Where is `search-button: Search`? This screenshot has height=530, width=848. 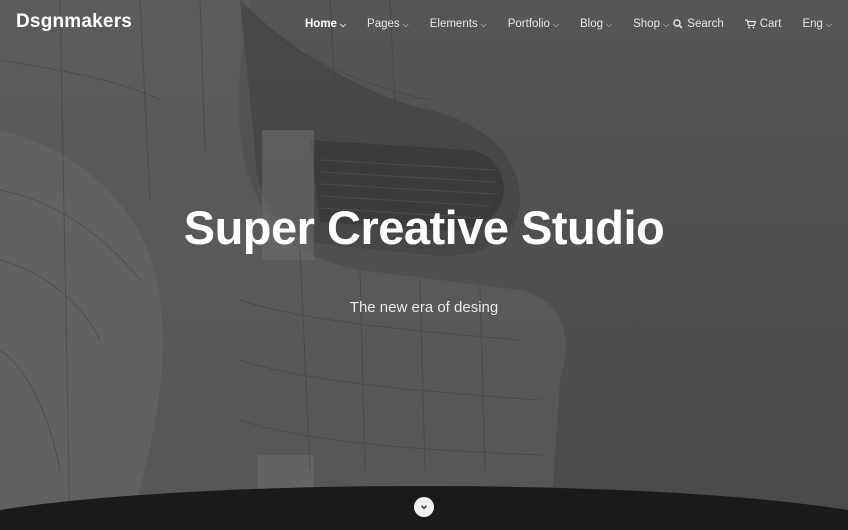 search-button: Search is located at coordinates (698, 24).